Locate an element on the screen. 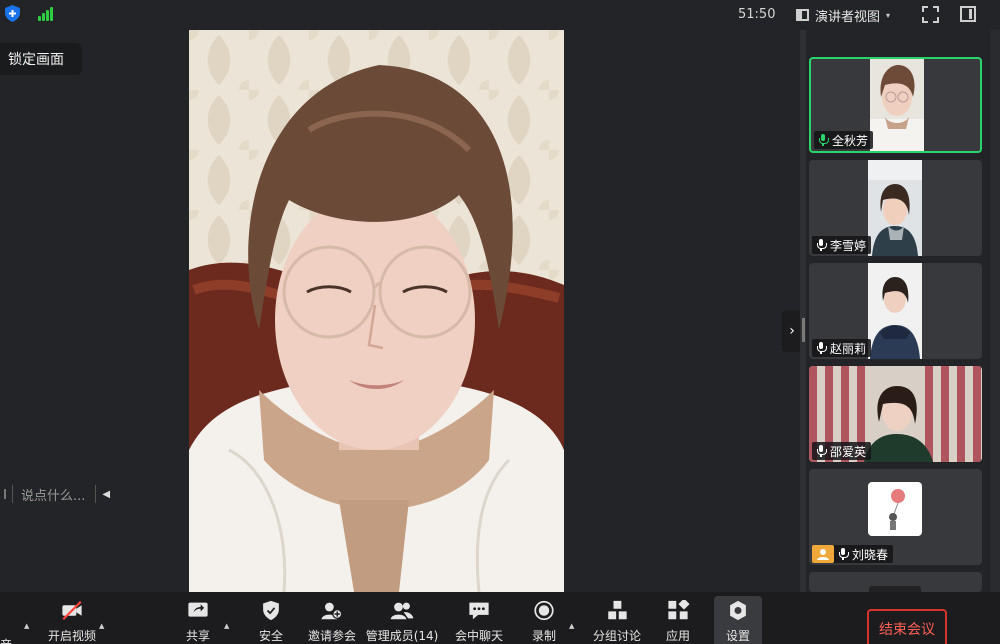 The height and width of the screenshot is (644, 1000). collapse-gallery-button: › is located at coordinates (792, 331).